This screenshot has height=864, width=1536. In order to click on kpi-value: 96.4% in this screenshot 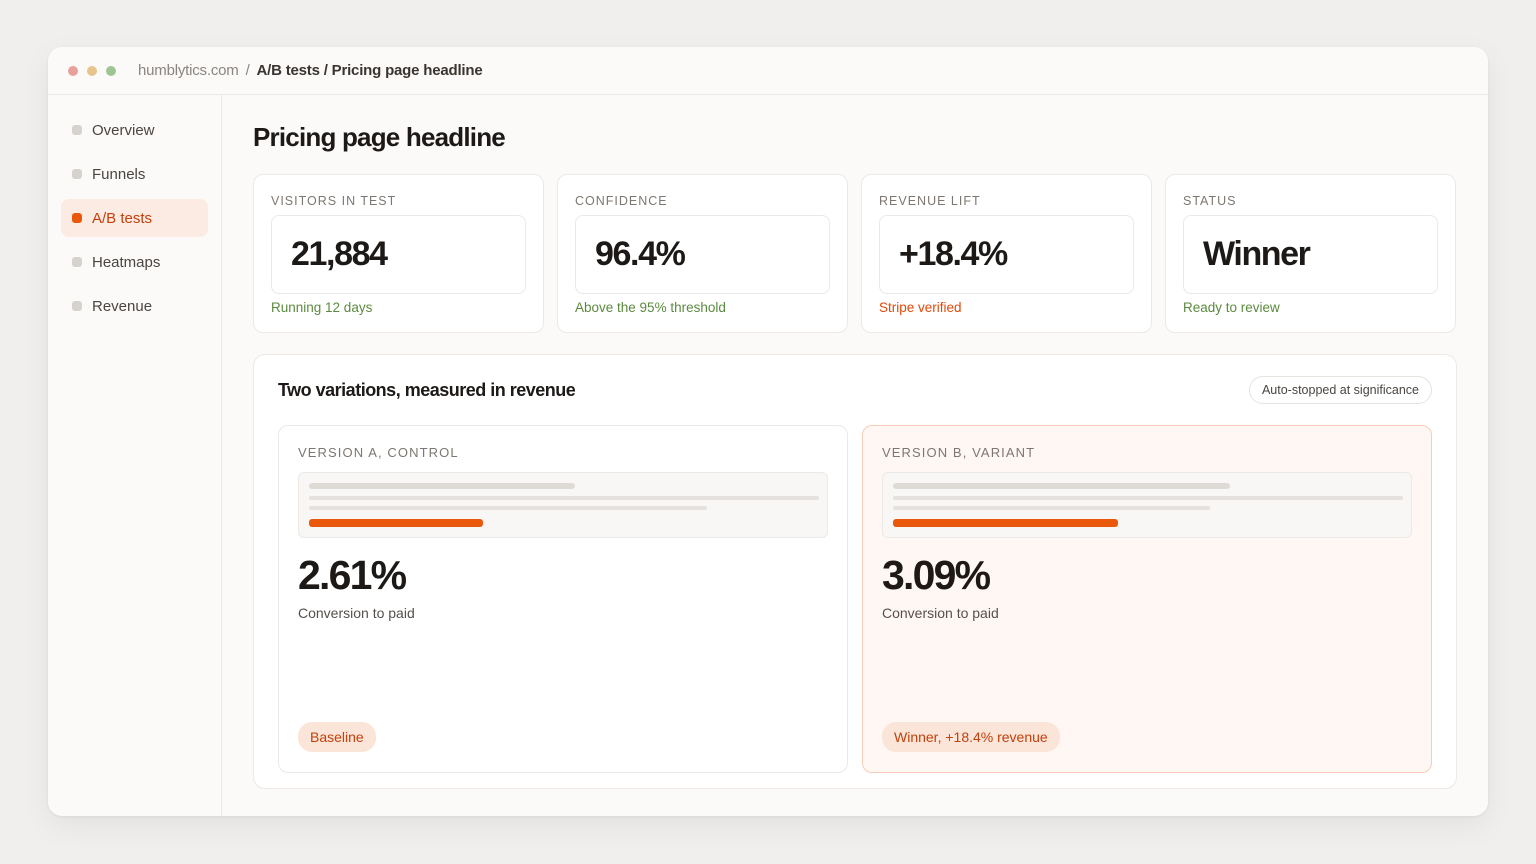, I will do `click(702, 254)`.